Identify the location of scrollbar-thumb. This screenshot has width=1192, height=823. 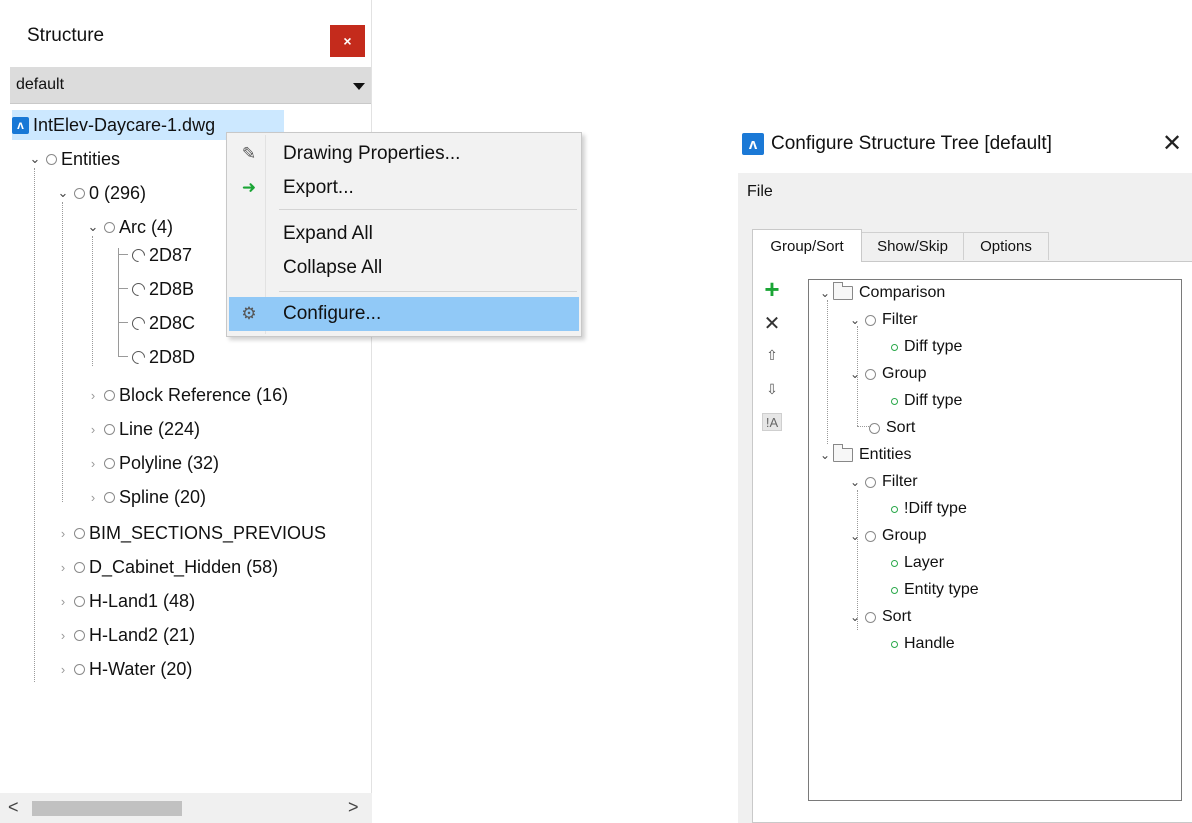
(107, 808).